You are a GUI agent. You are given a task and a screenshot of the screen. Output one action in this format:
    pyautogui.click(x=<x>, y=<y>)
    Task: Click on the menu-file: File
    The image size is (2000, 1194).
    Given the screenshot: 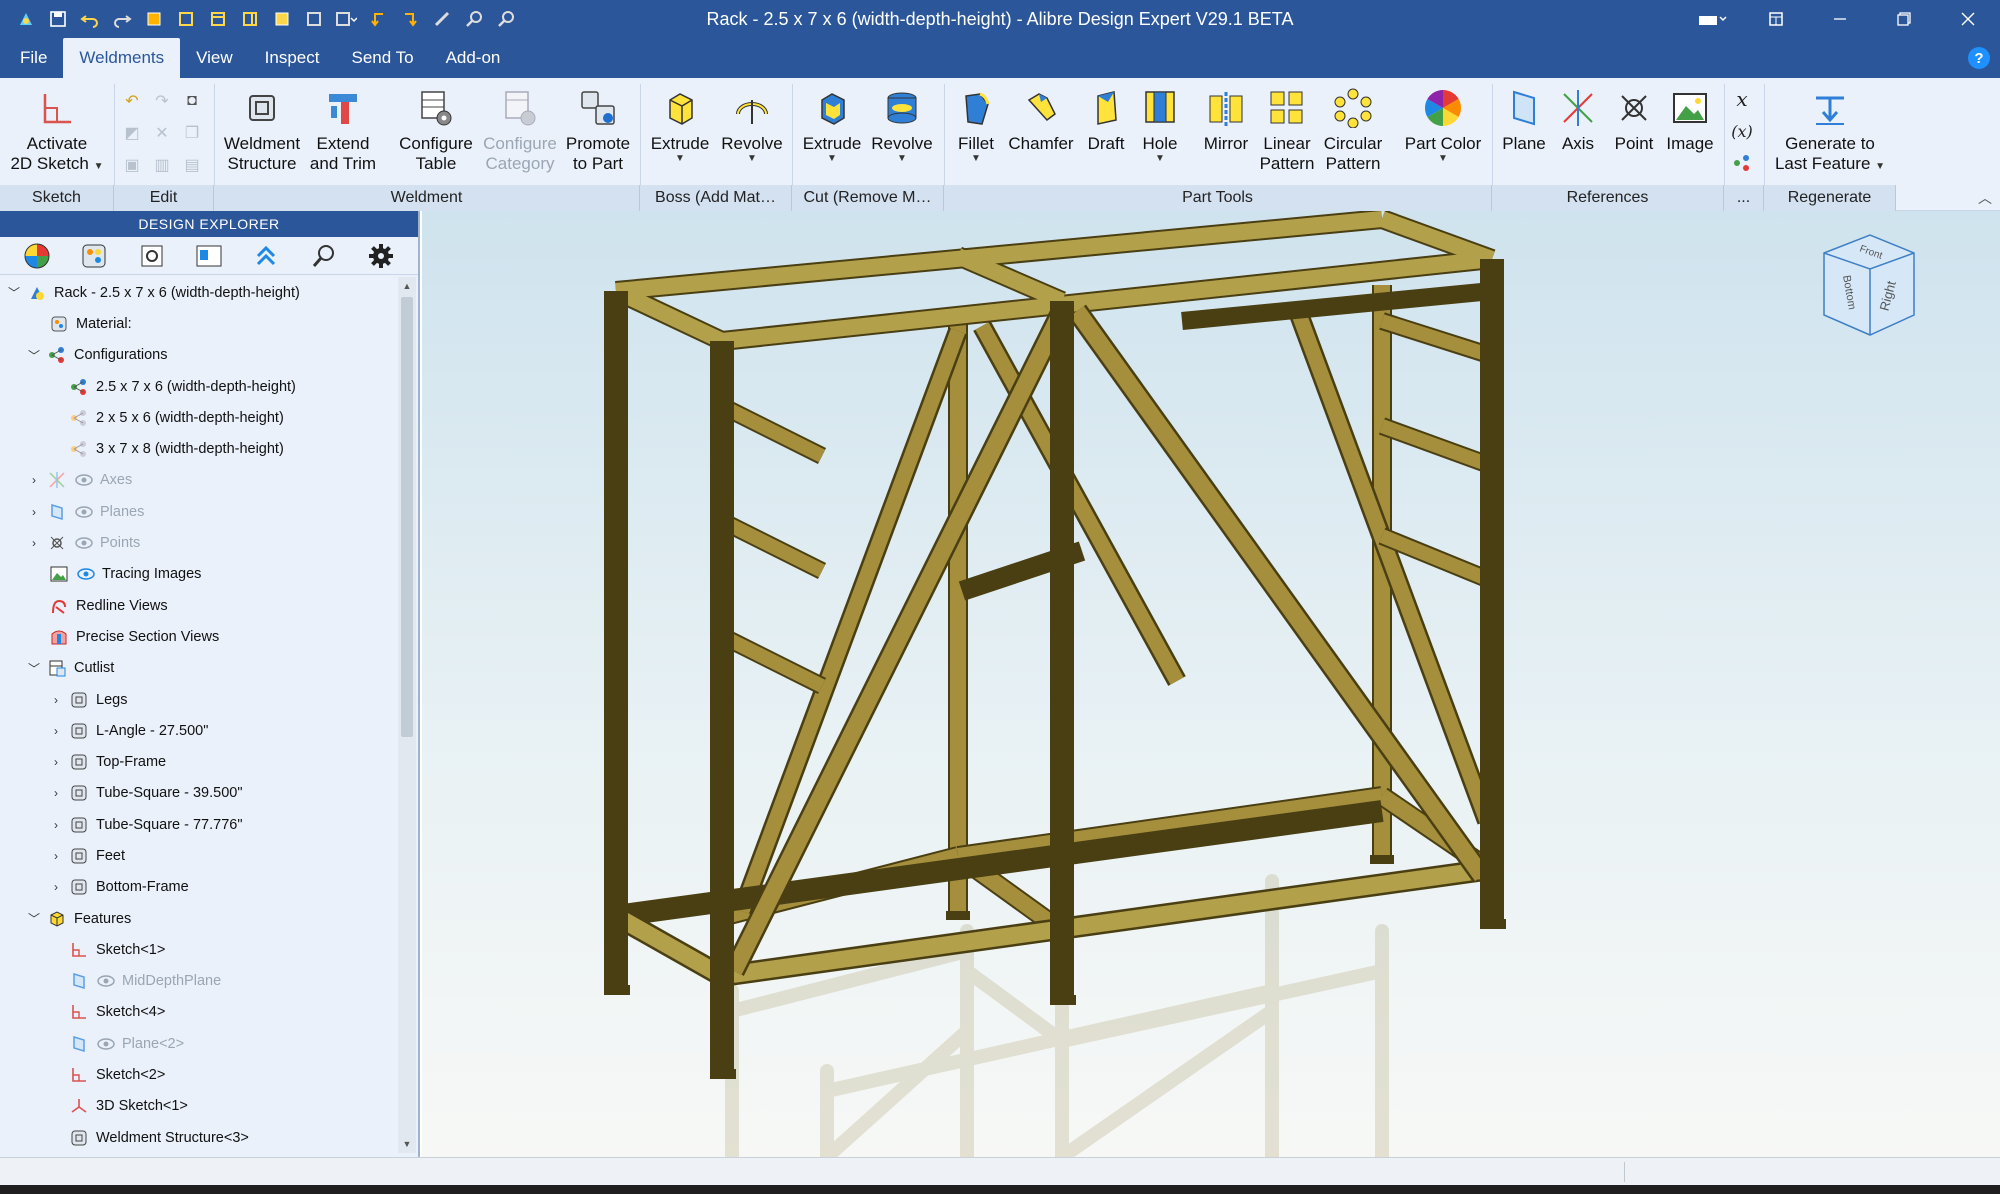 What is the action you would take?
    pyautogui.click(x=33, y=58)
    